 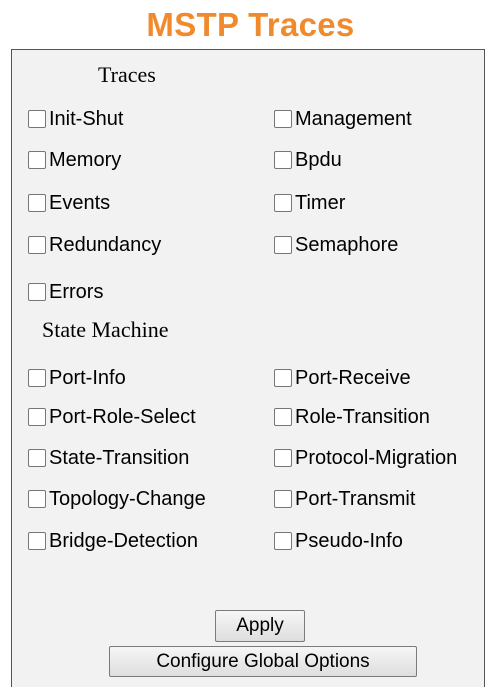 What do you see at coordinates (127, 74) in the screenshot?
I see `traces-heading: Traces` at bounding box center [127, 74].